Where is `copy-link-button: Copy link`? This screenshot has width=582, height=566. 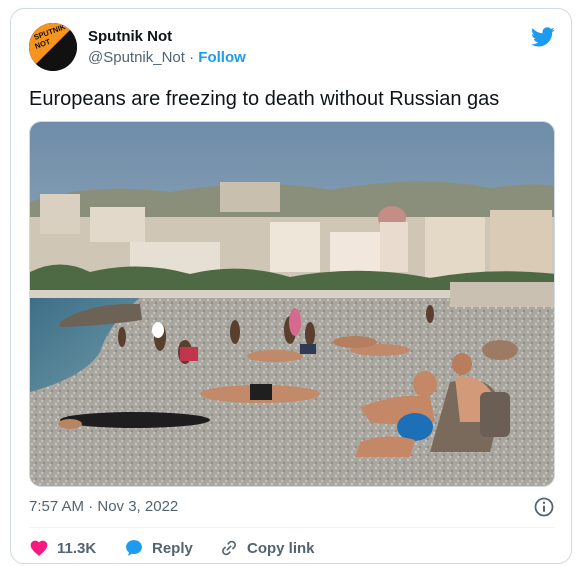 copy-link-button: Copy link is located at coordinates (267, 548).